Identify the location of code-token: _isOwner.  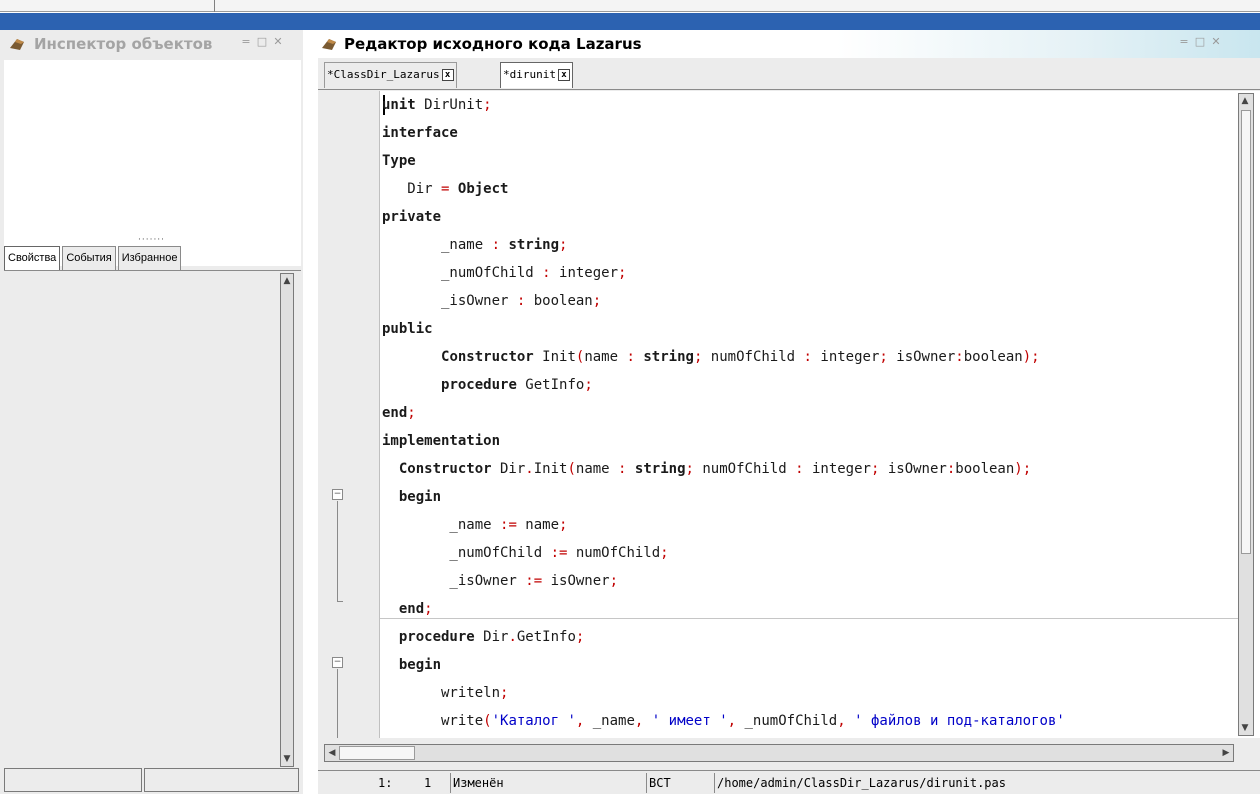
(449, 301).